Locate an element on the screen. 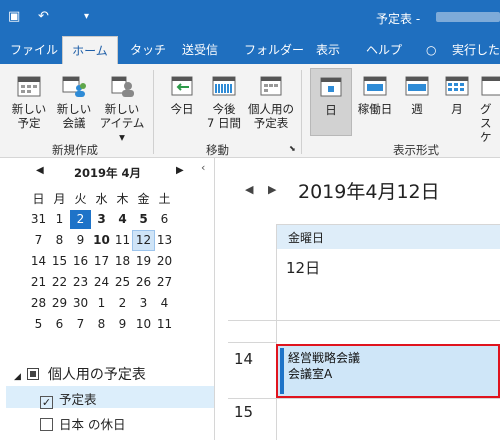 This screenshot has height=440, width=500. mini-calendar-day: 23 is located at coordinates (80, 282).